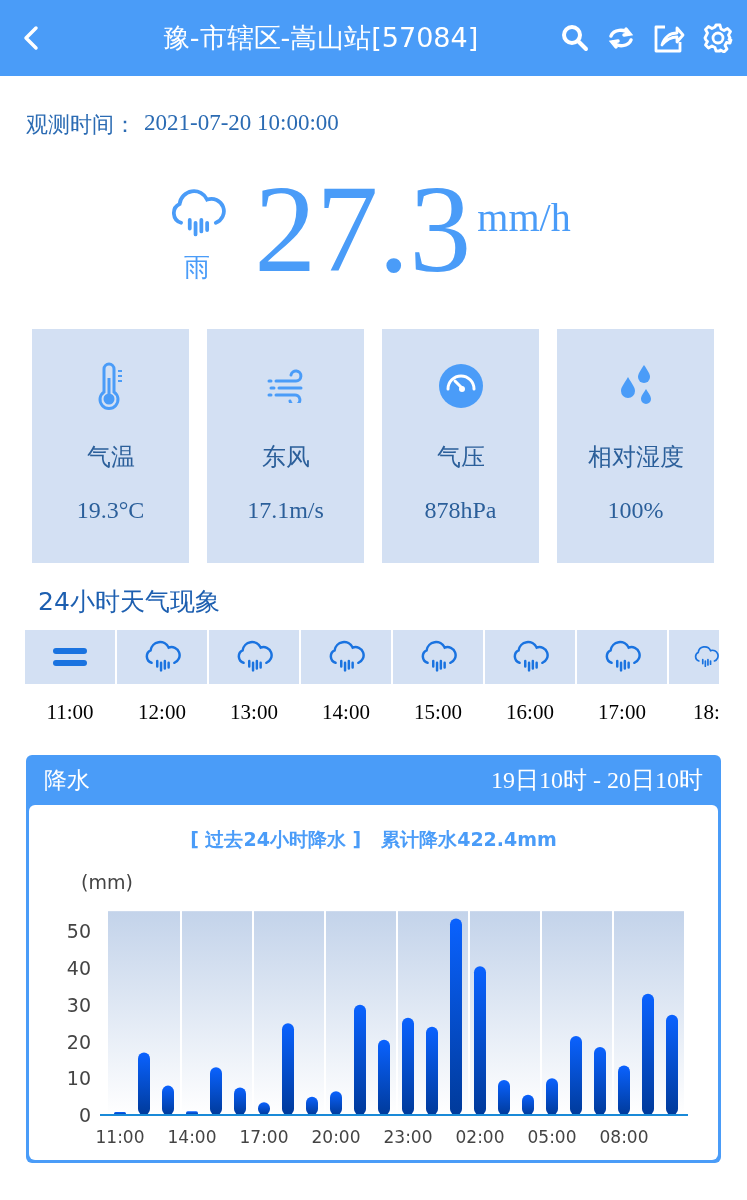  Describe the element at coordinates (70, 712) in the screenshot. I see `hour-label: 11:00` at that location.